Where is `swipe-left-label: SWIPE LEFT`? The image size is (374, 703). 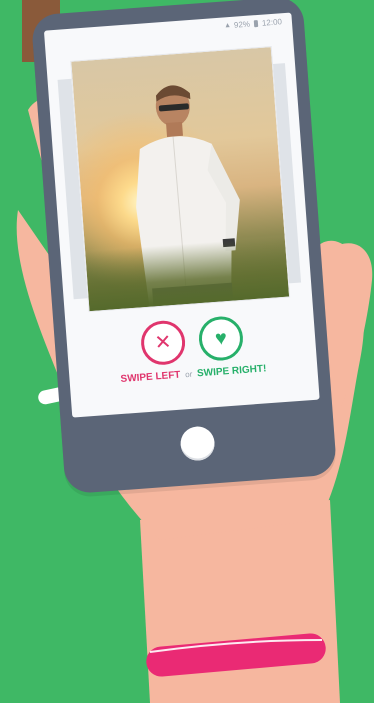 swipe-left-label: SWIPE LEFT is located at coordinates (150, 377).